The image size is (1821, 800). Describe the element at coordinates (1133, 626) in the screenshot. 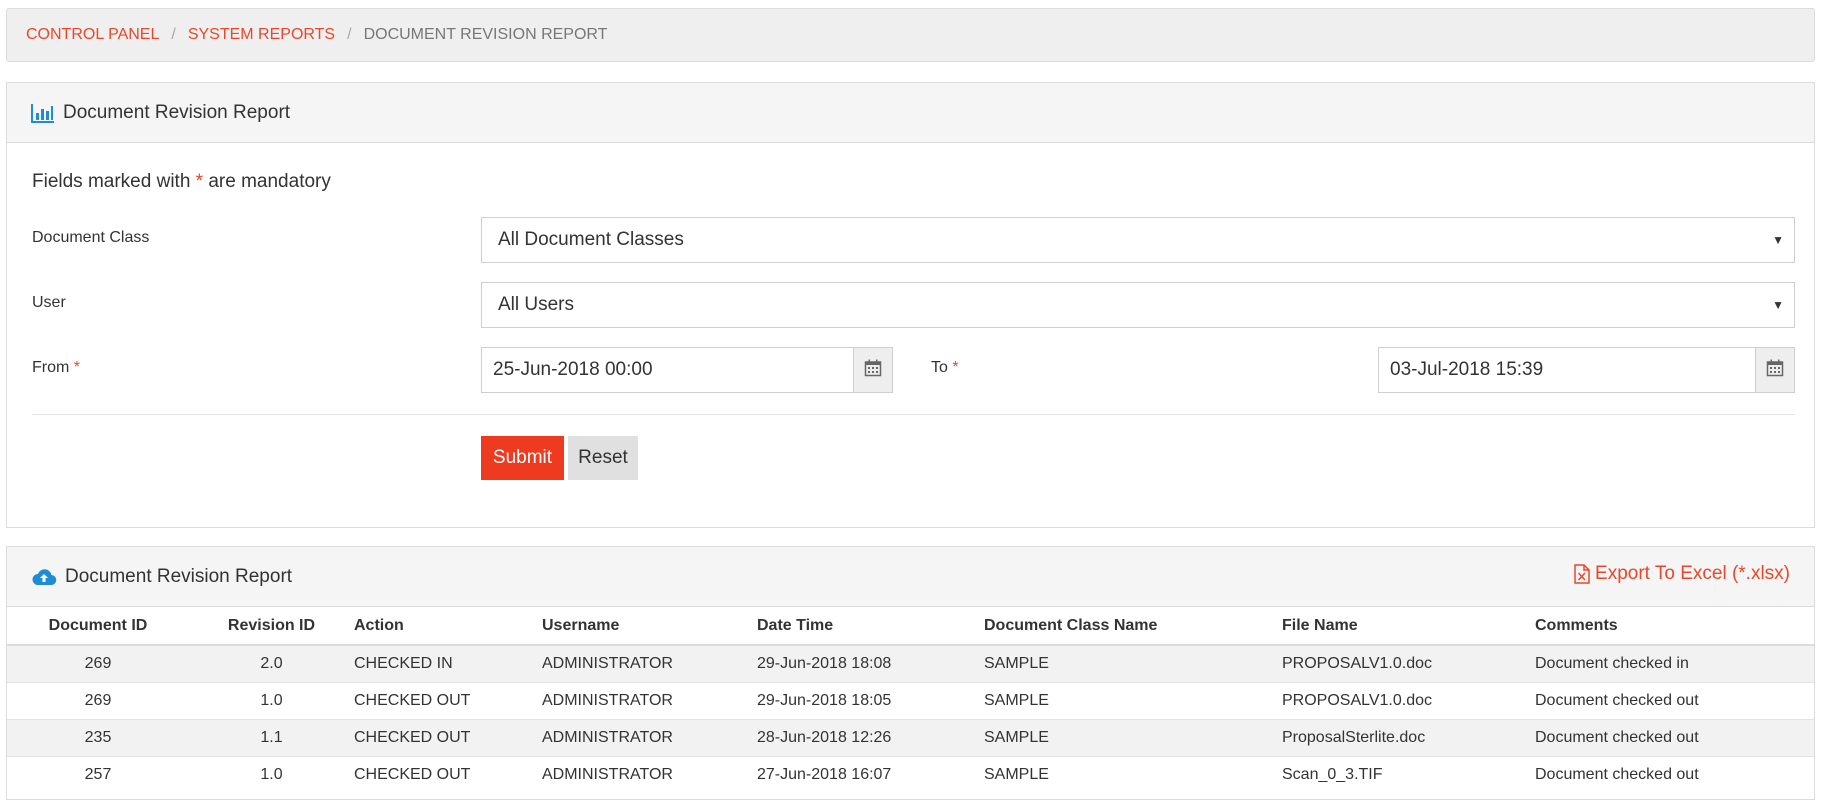

I see `col-document-class-name: Document Class Name` at that location.